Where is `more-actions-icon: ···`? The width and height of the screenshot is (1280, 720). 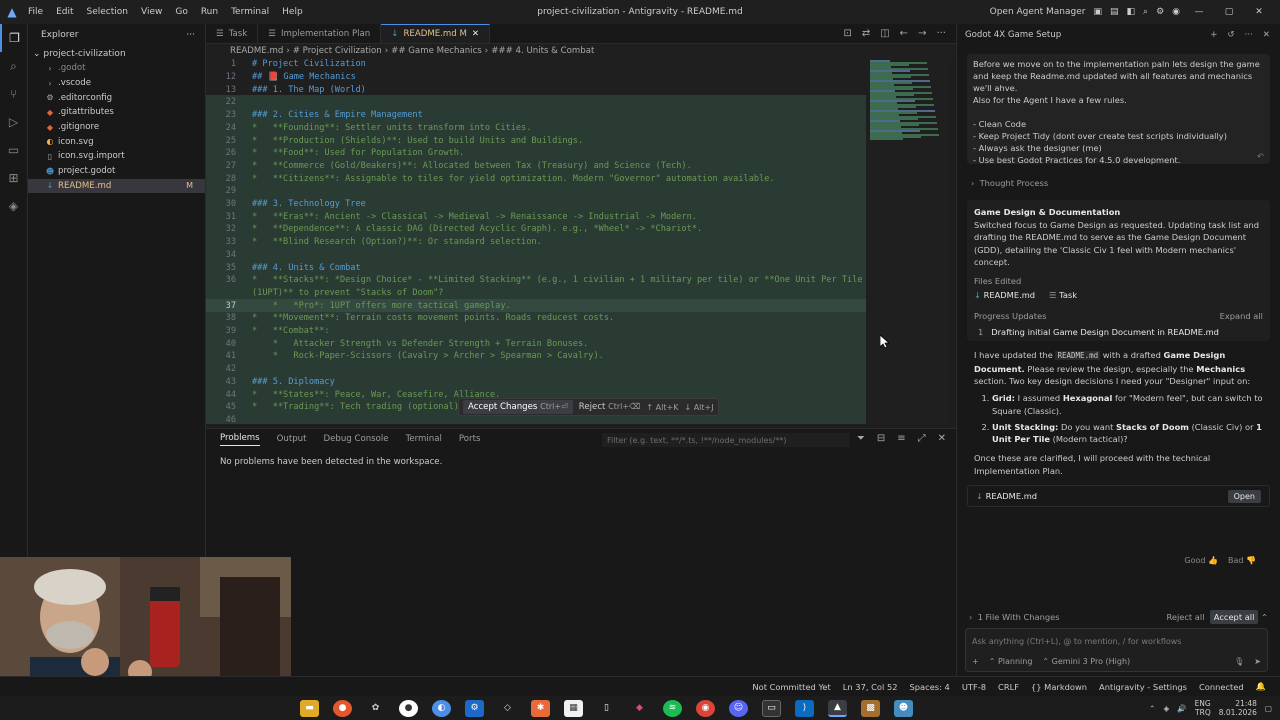
more-actions-icon: ··· is located at coordinates (190, 35).